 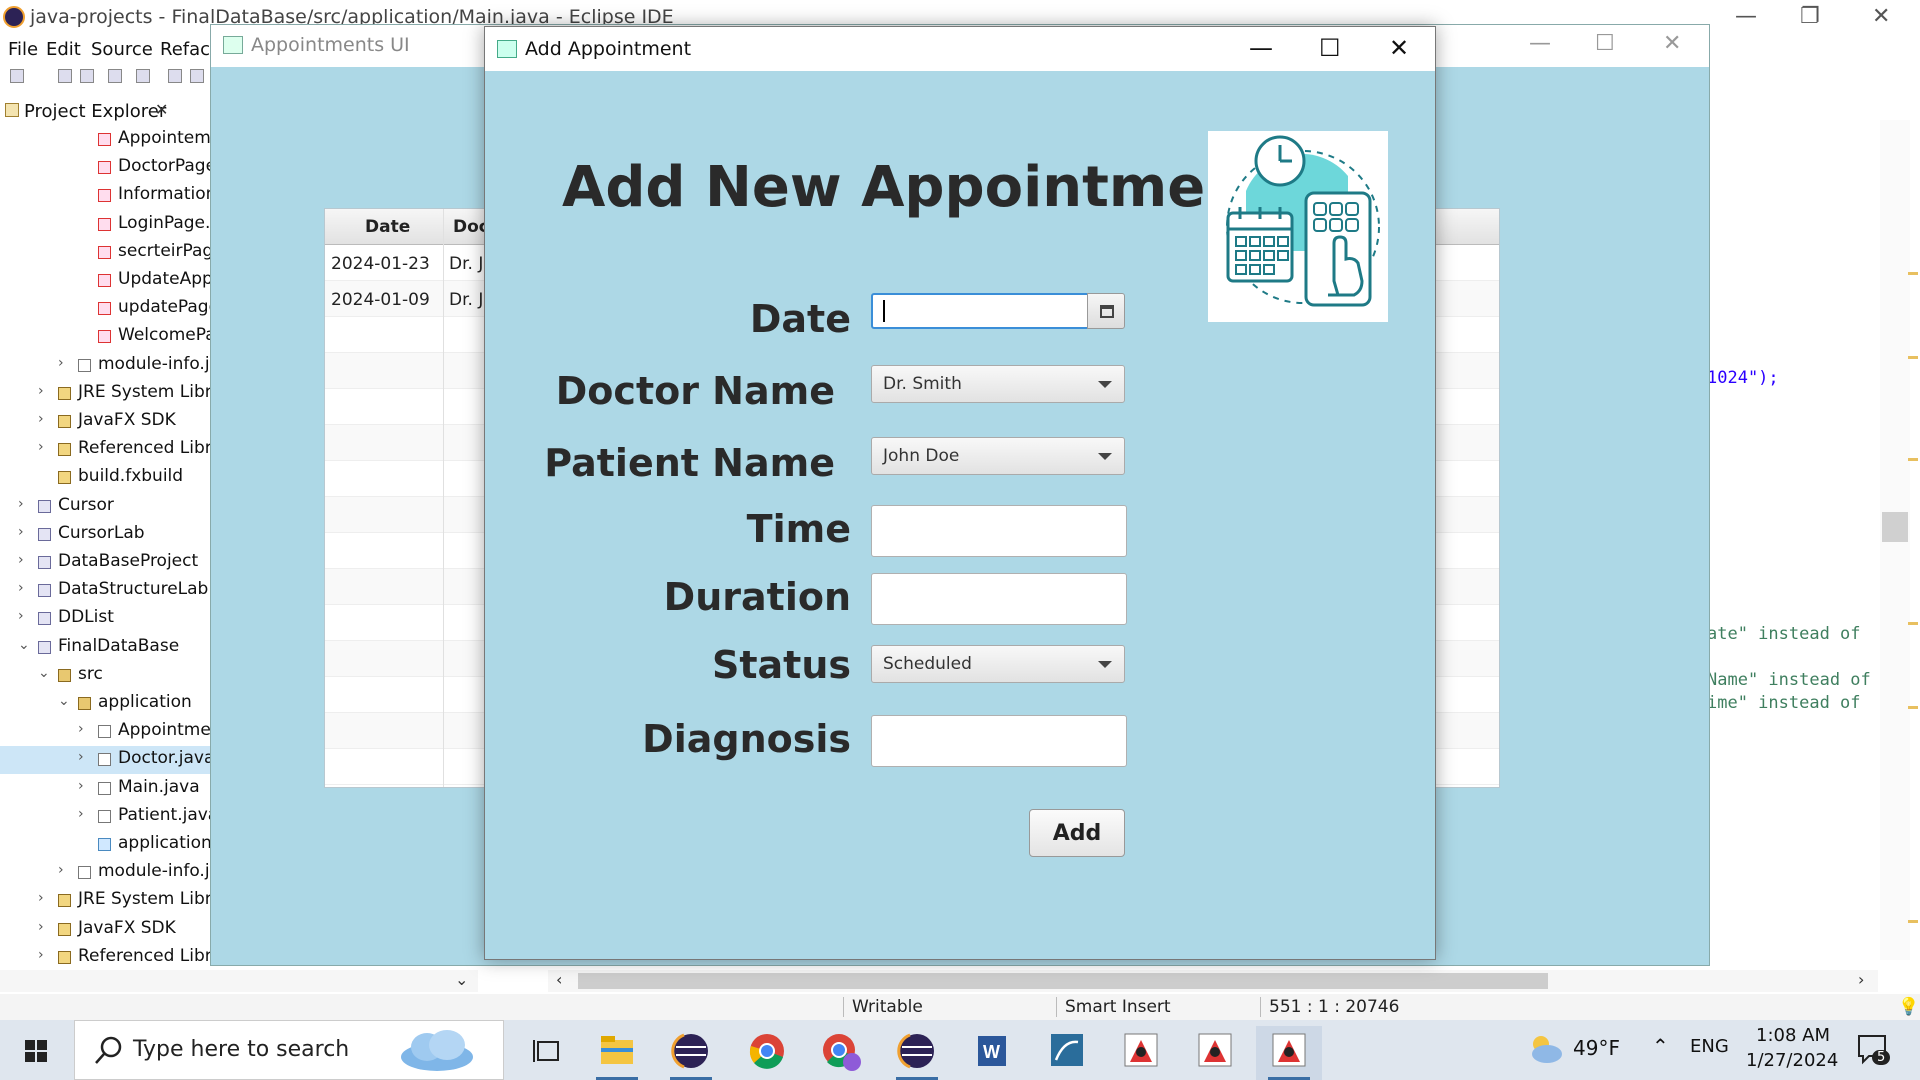 I want to click on tree-item: Appointem, so click(x=105, y=140).